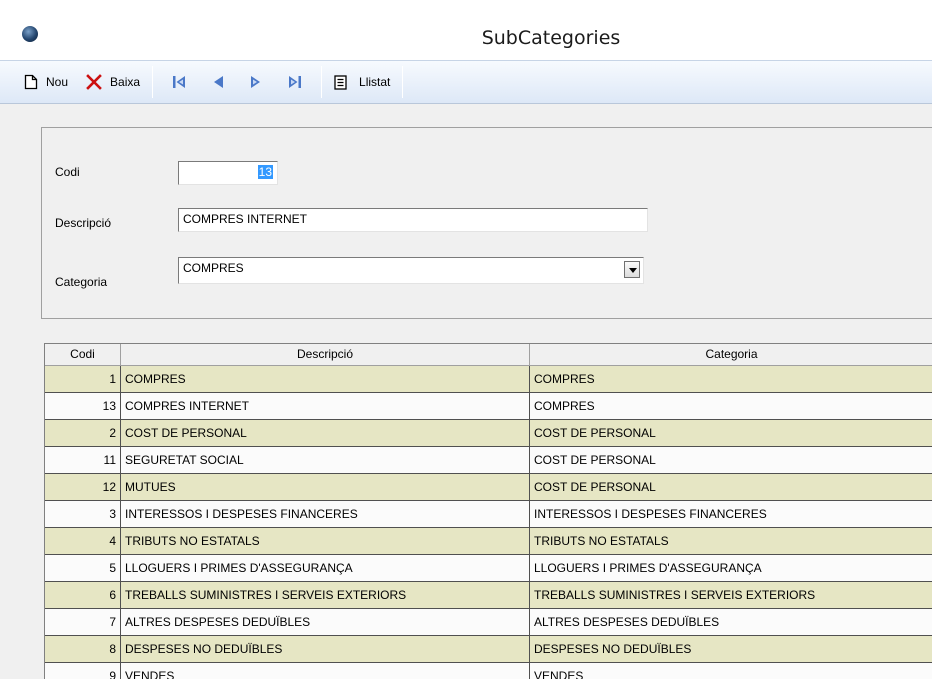 Image resolution: width=932 pixels, height=679 pixels. Describe the element at coordinates (325, 406) in the screenshot. I see `cell-descripcio: COMPRES INTERNET` at that location.